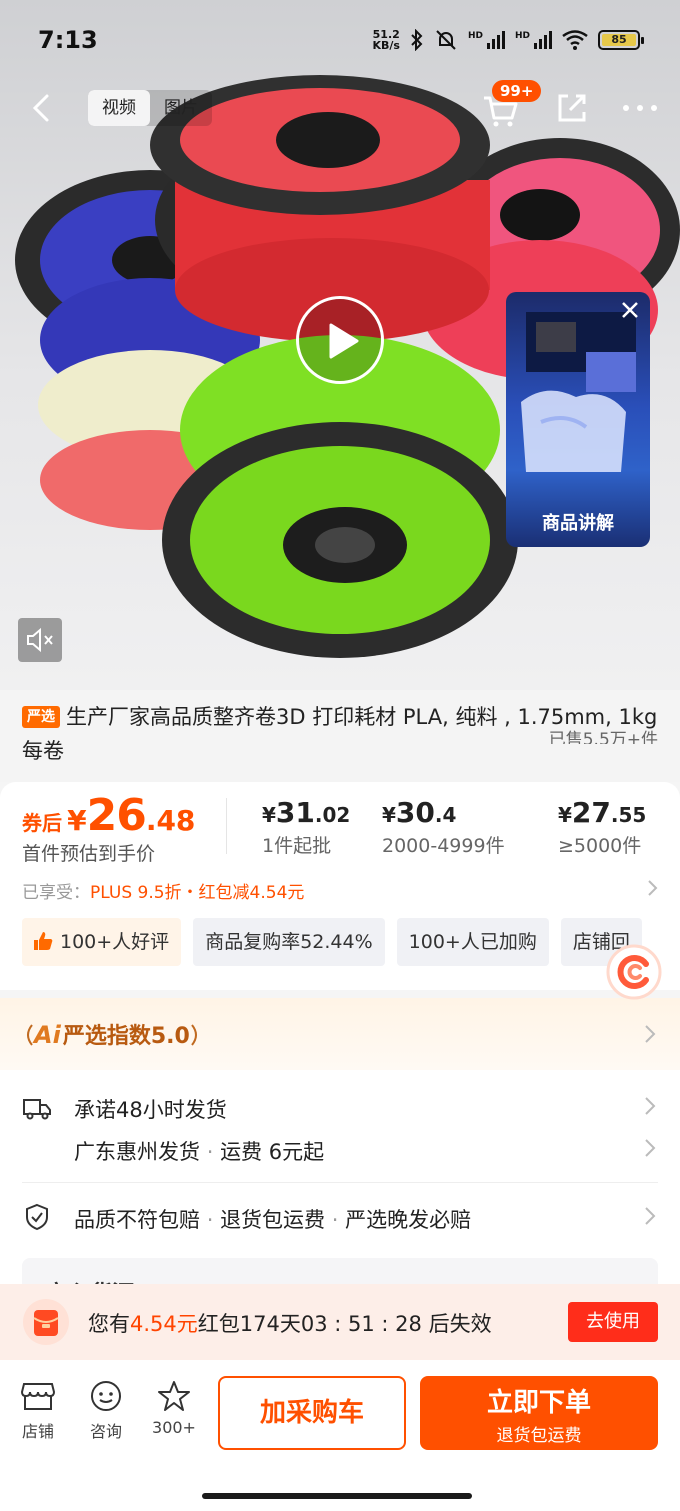  I want to click on ship-origin-row: 广东惠州发货 · 运费 6元起, so click(199, 1151).